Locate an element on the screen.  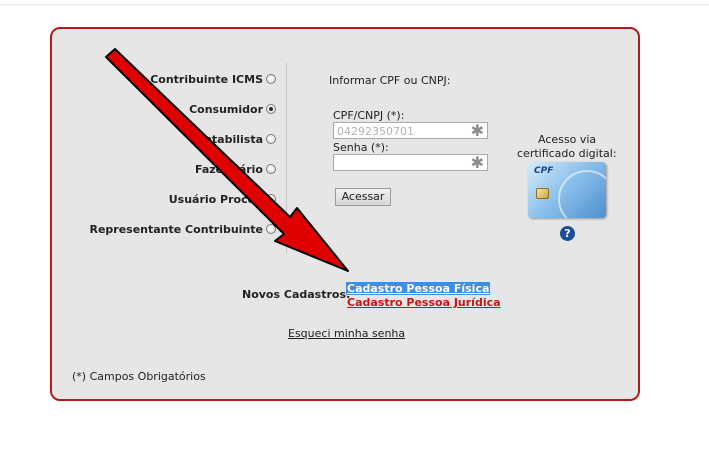
cadastro-pessoa-fisica-link: Cadastro Pessoa Física is located at coordinates (418, 288).